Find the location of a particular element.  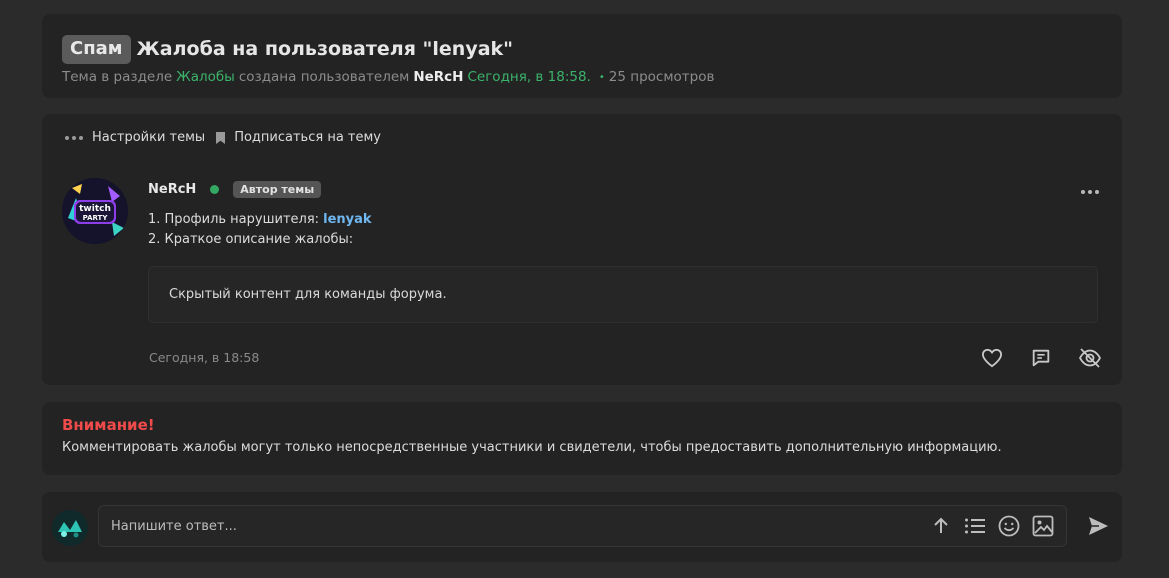

views-count: 25 просмотров is located at coordinates (661, 77).